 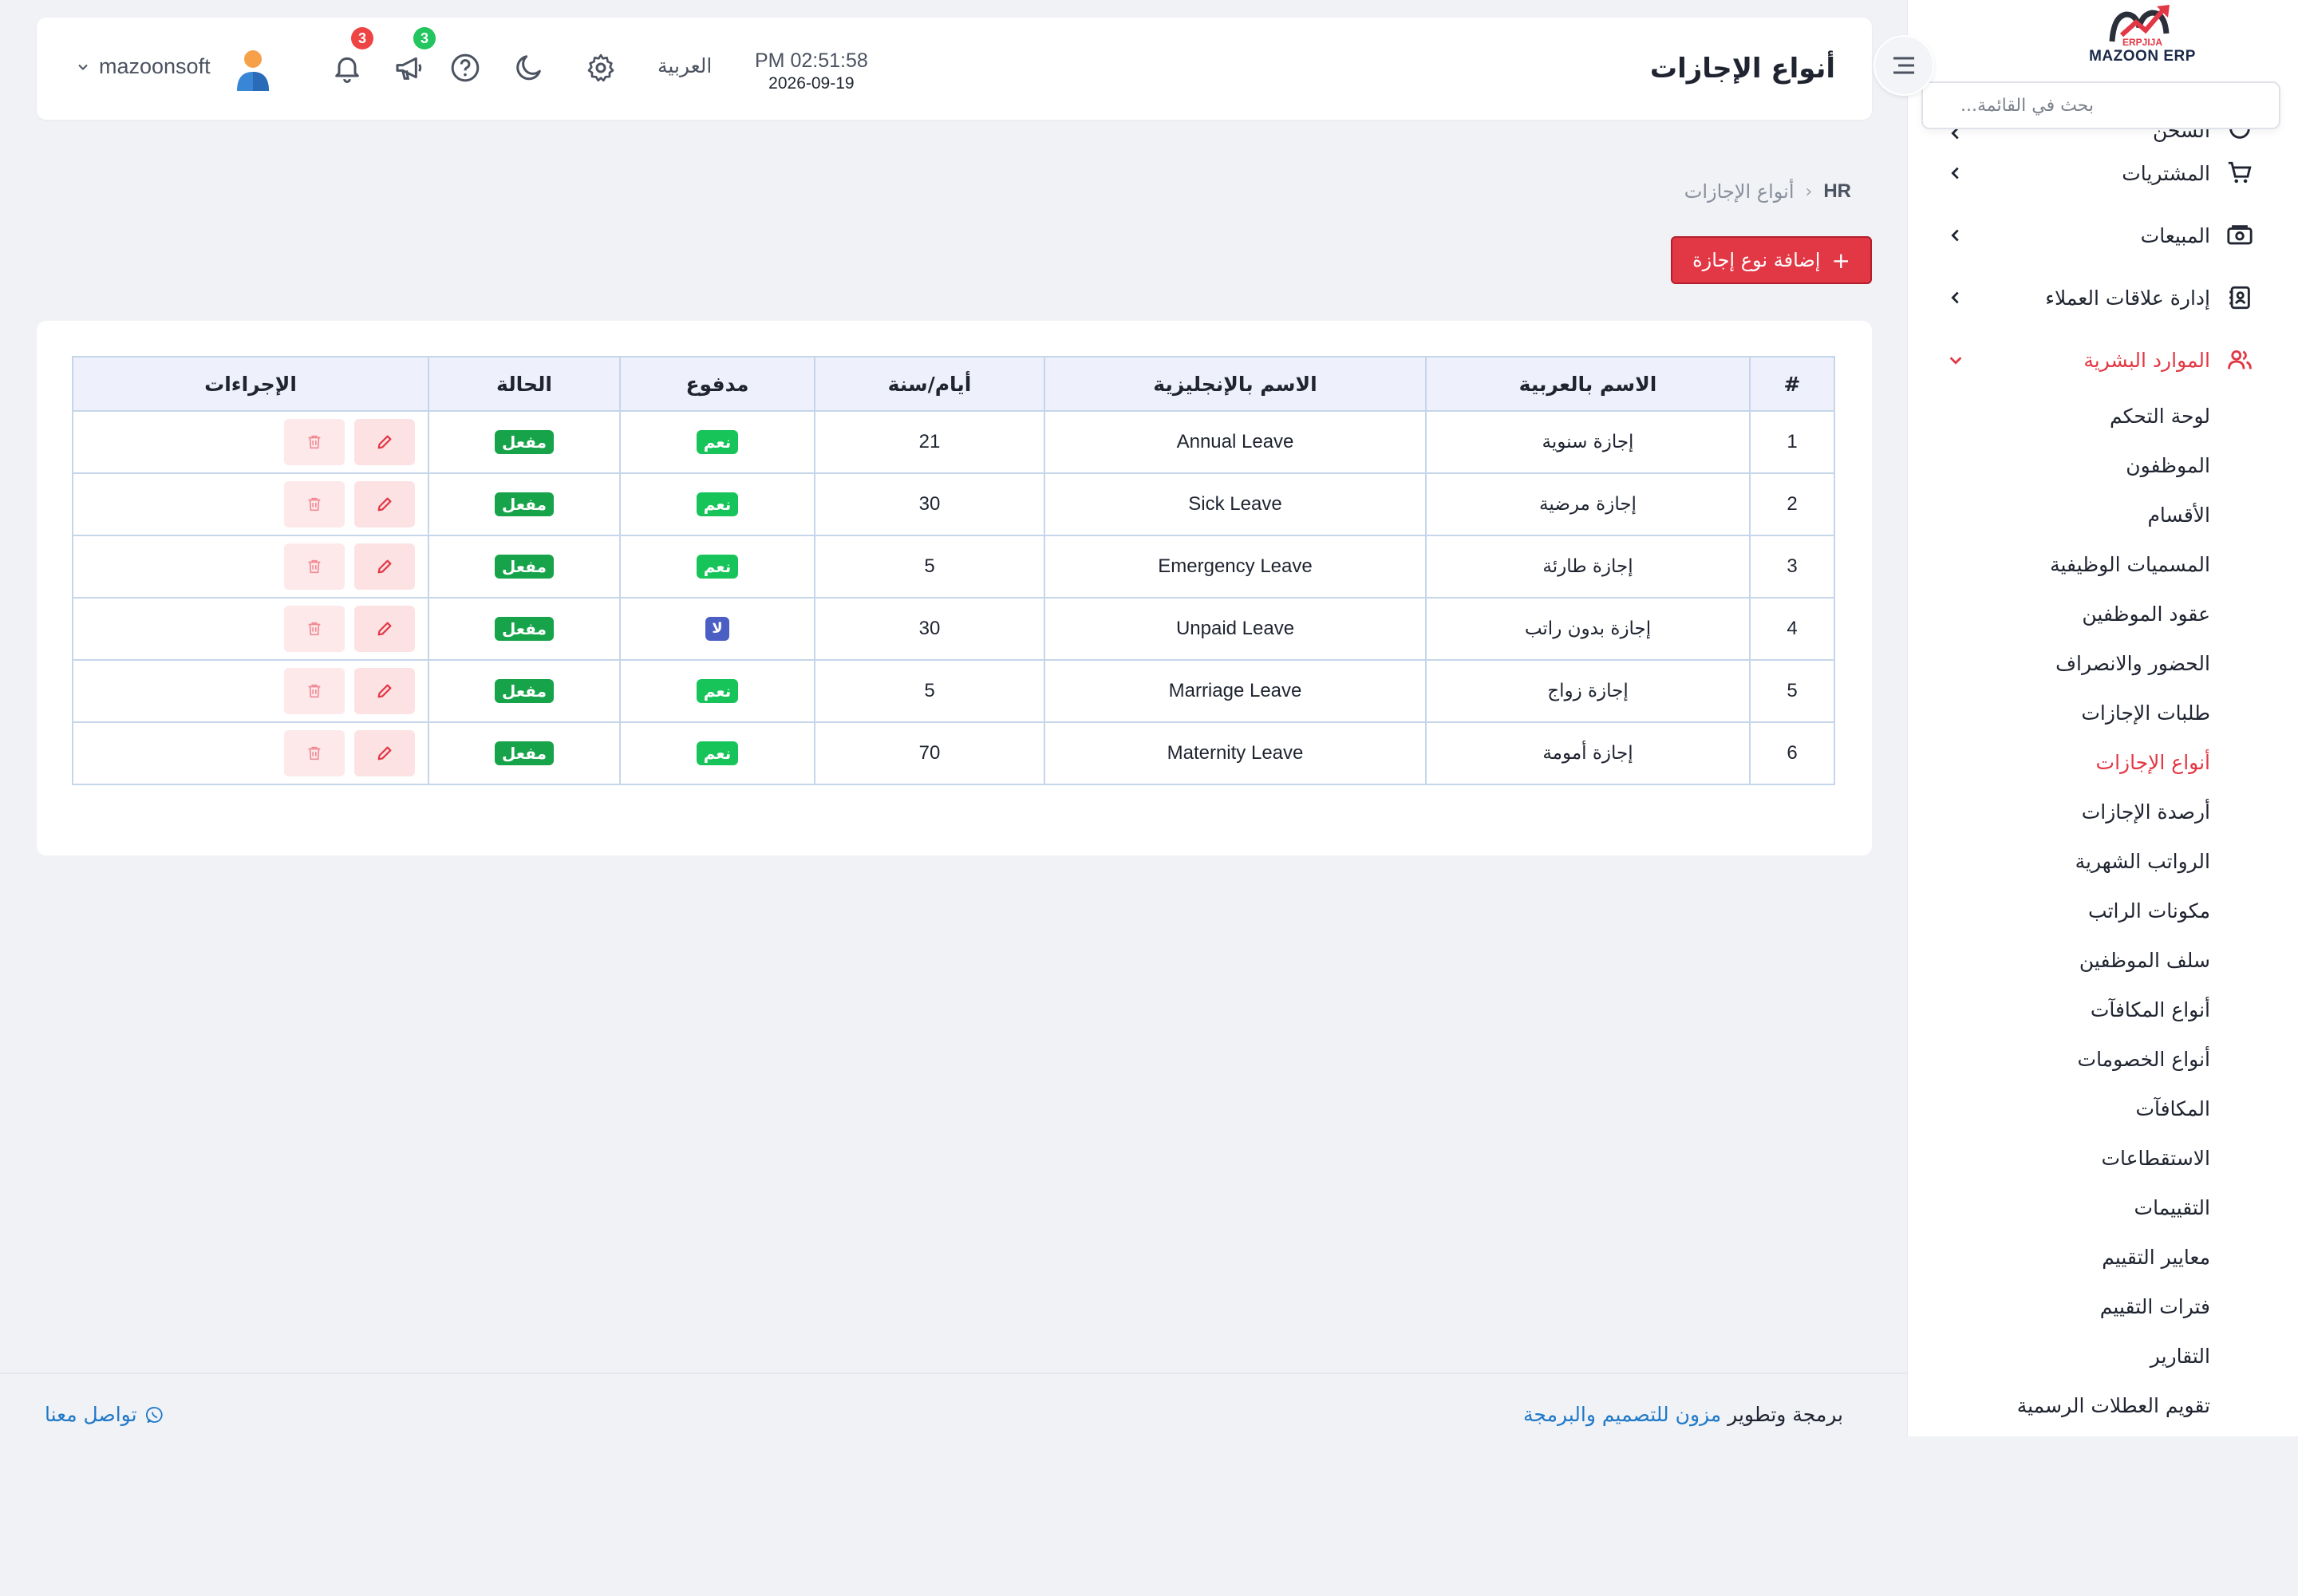 I want to click on dark-mode-button, so click(x=529, y=67).